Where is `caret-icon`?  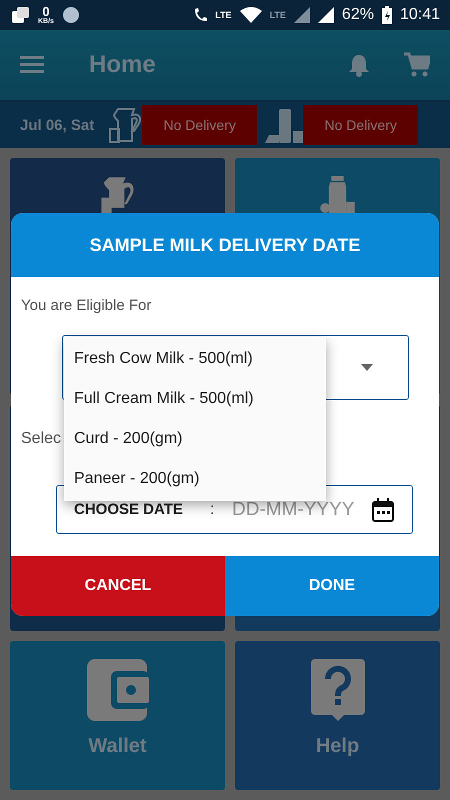 caret-icon is located at coordinates (367, 367).